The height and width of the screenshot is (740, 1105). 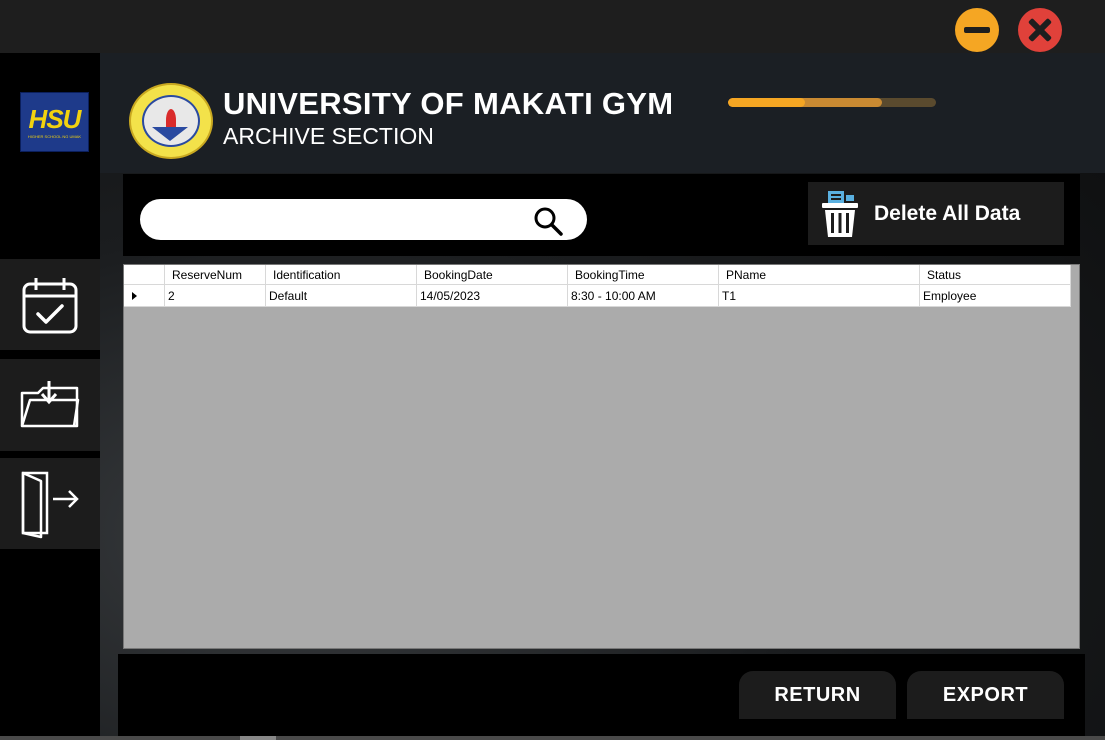 I want to click on table-cell: 14/05/2023, so click(x=492, y=295).